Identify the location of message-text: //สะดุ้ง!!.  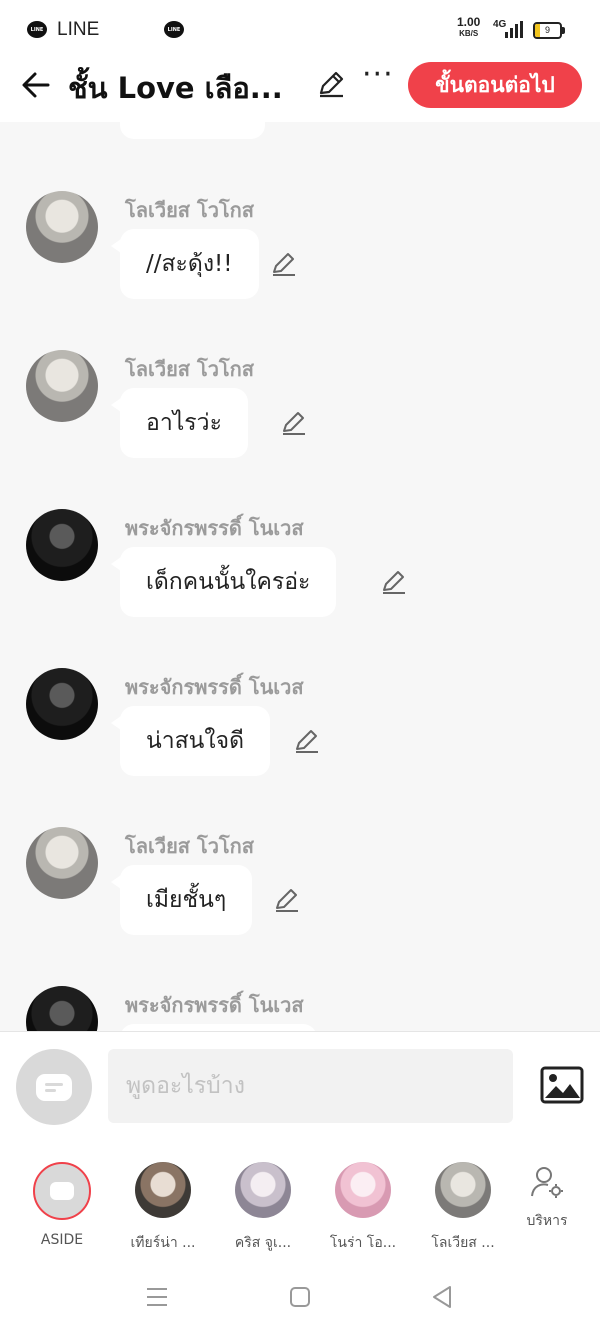
(189, 264).